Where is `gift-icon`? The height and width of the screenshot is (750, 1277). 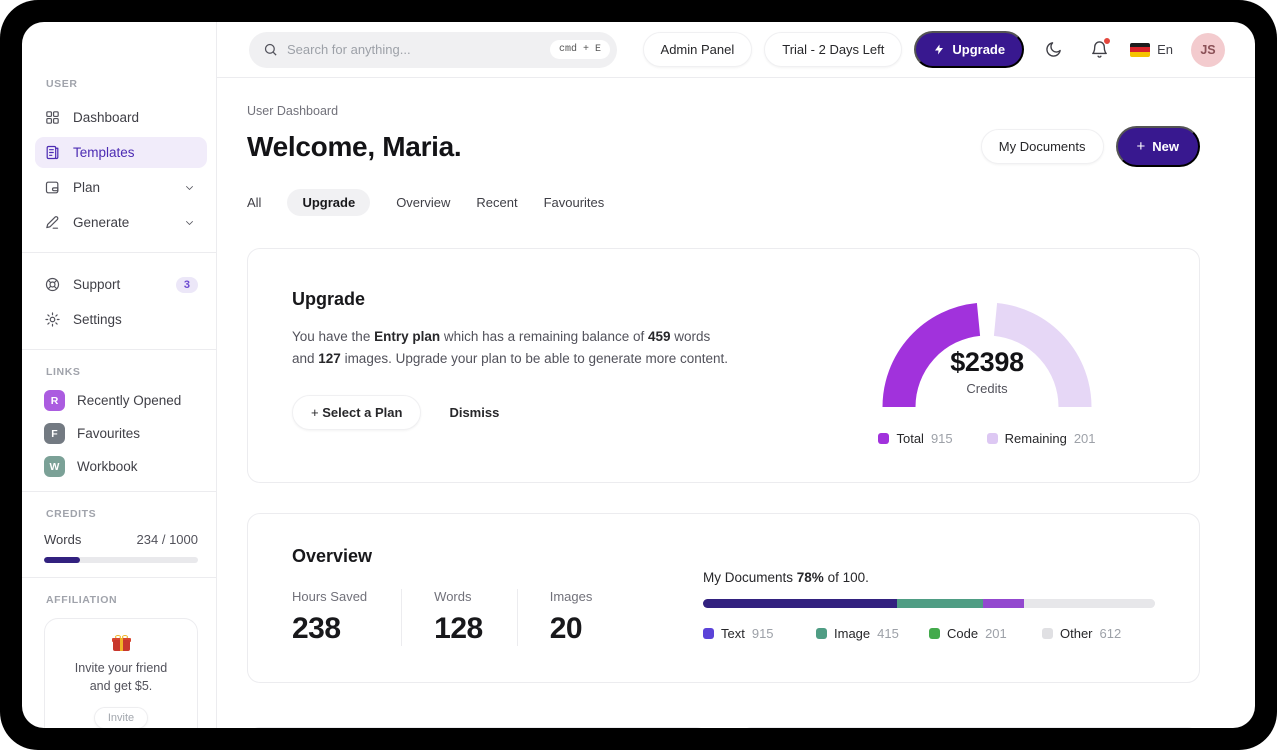
gift-icon is located at coordinates (121, 643).